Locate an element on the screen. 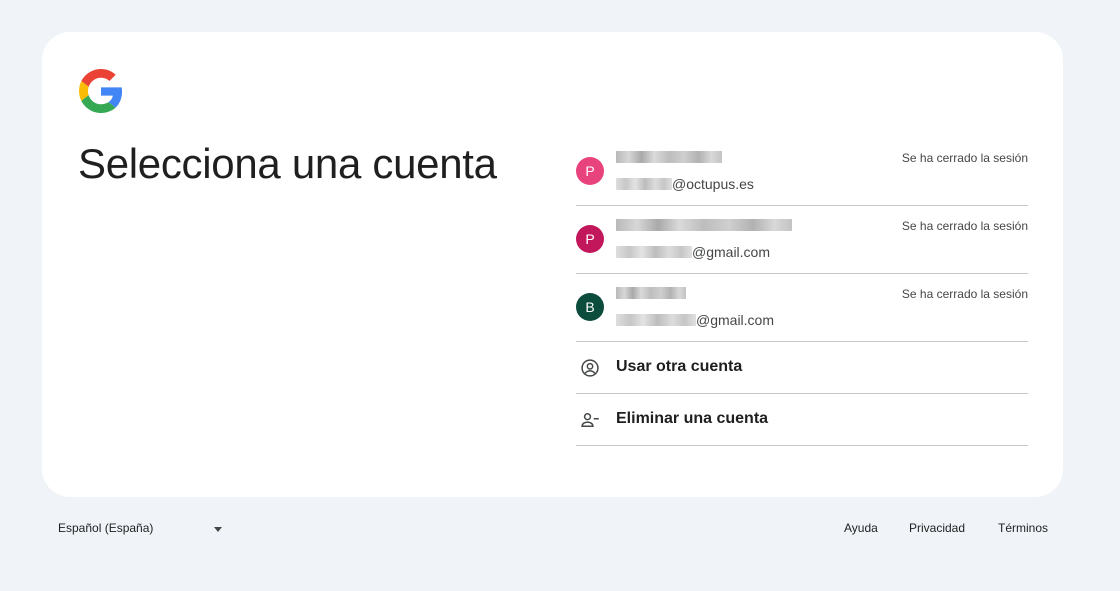  language-selector: Español (España) is located at coordinates (142, 528).